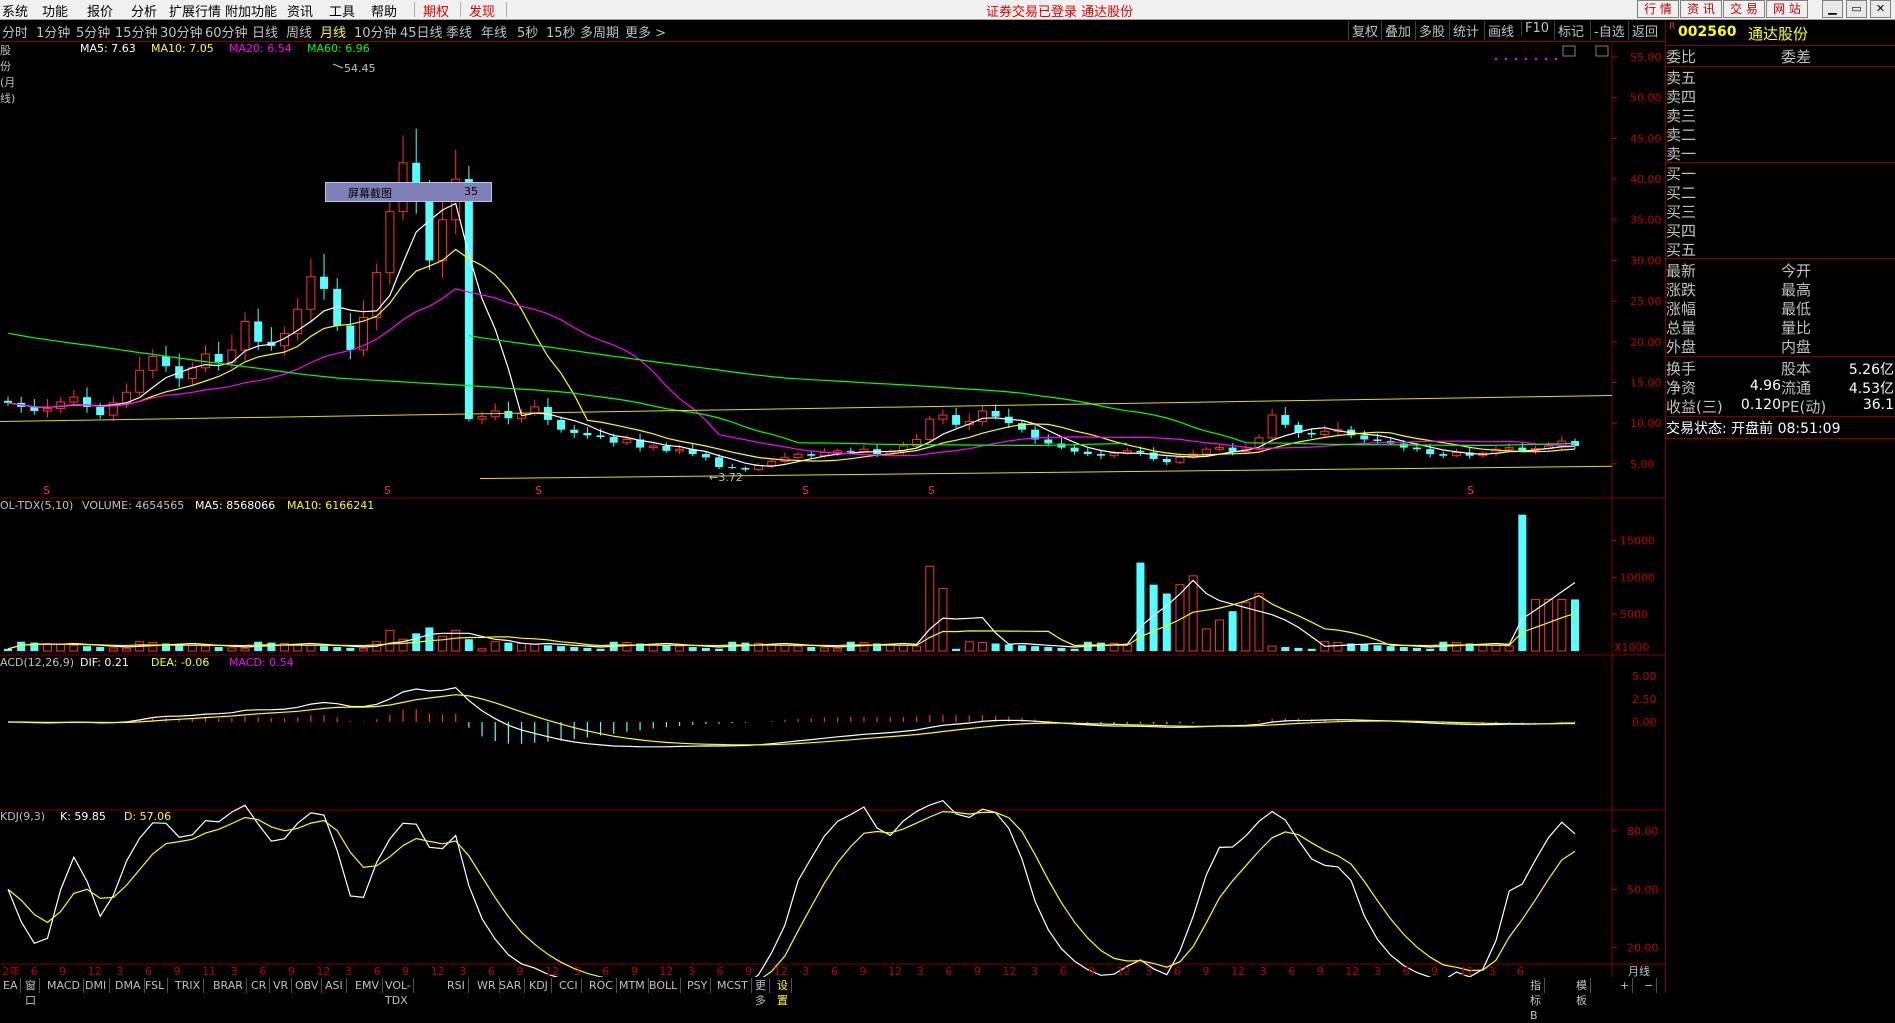 The width and height of the screenshot is (1895, 1023). I want to click on indicator-tab-20: MTM, so click(632, 985).